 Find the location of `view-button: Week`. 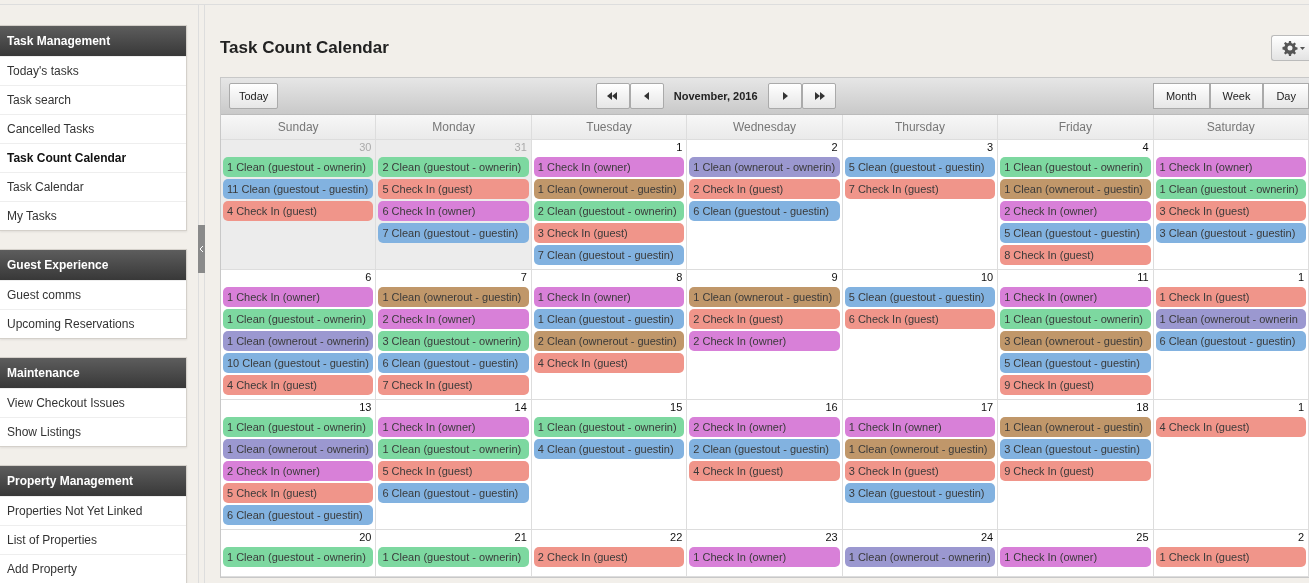

view-button: Week is located at coordinates (1236, 96).